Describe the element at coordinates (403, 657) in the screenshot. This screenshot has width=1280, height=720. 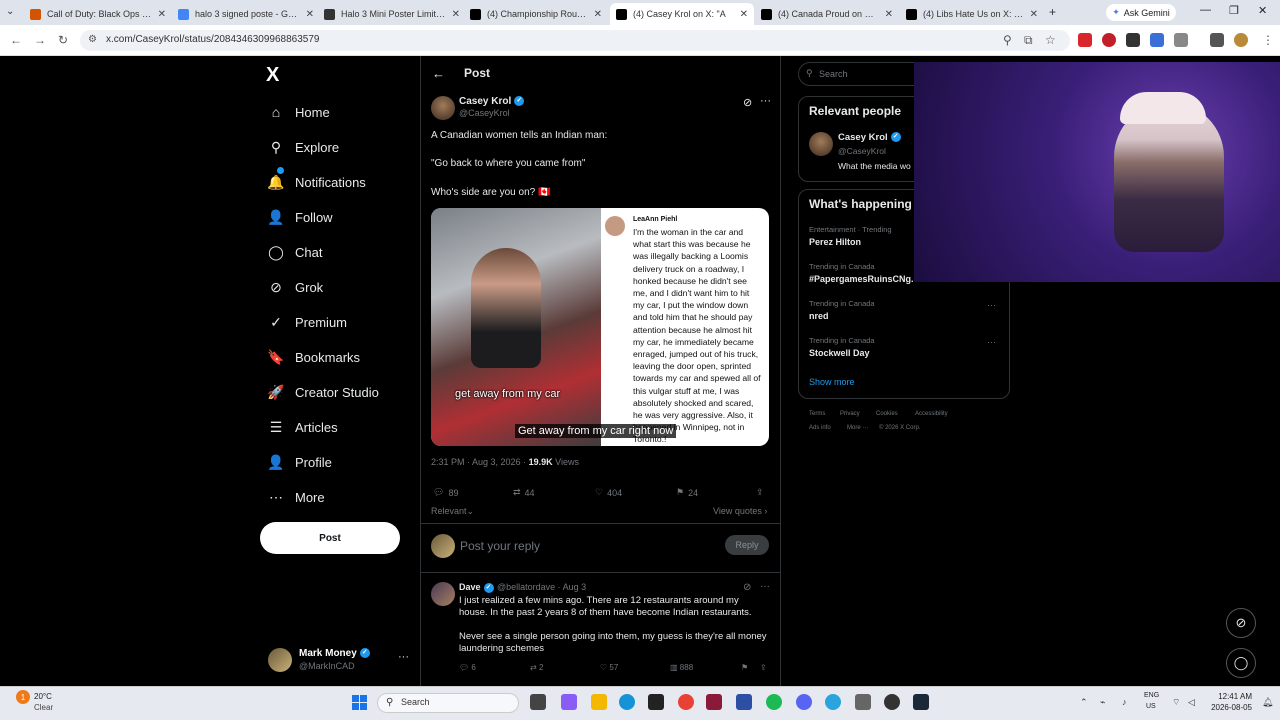
I see `account-more-icon: ···` at that location.